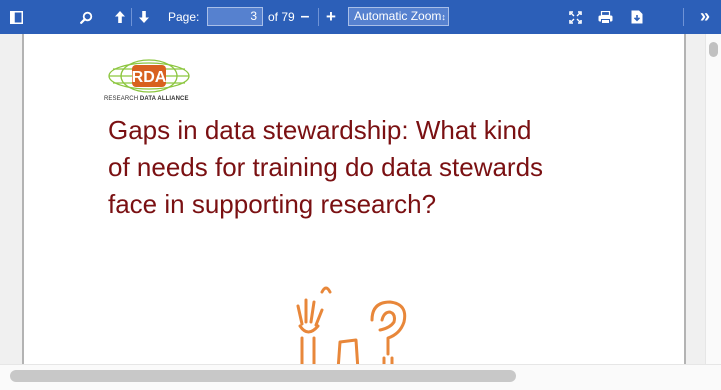 This screenshot has height=390, width=721. Describe the element at coordinates (305, 17) in the screenshot. I see `zoom-out-button: –` at that location.